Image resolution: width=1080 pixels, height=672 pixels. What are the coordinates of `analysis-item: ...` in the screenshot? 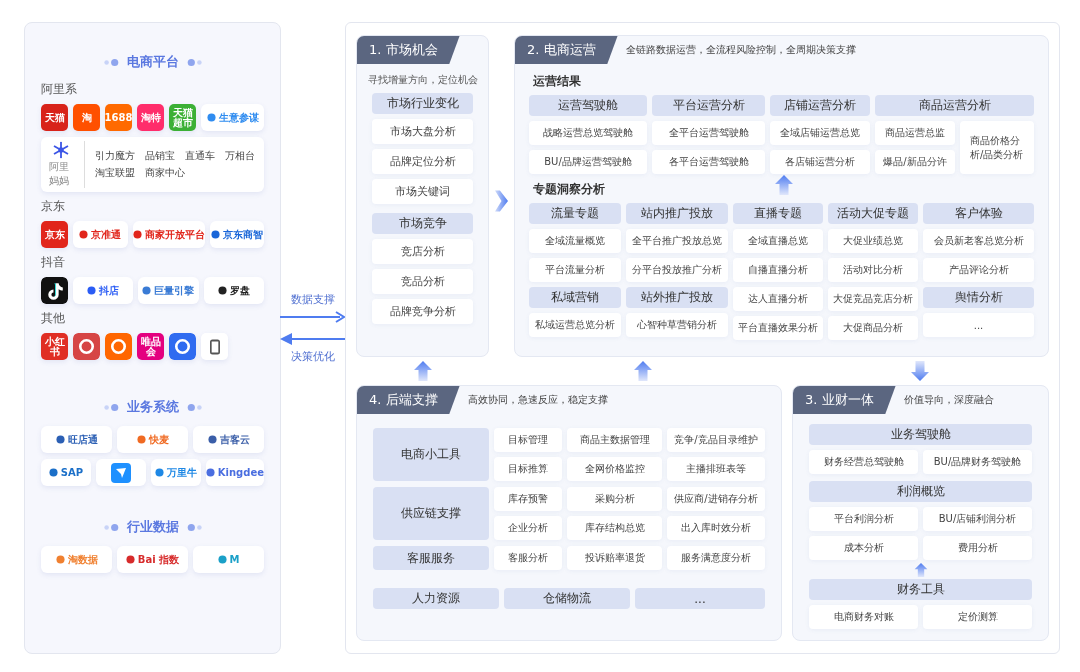 It's located at (978, 325).